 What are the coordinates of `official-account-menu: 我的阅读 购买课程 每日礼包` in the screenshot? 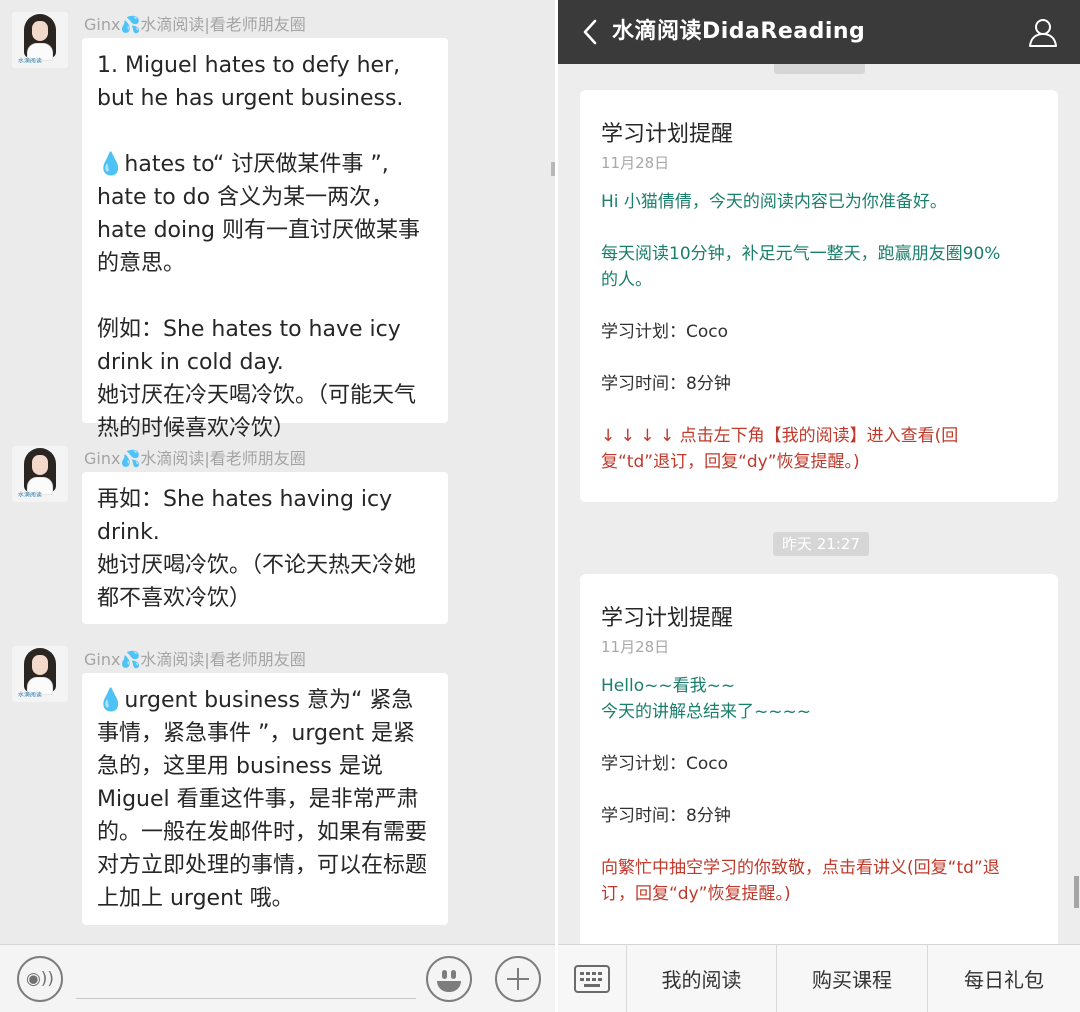 It's located at (819, 978).